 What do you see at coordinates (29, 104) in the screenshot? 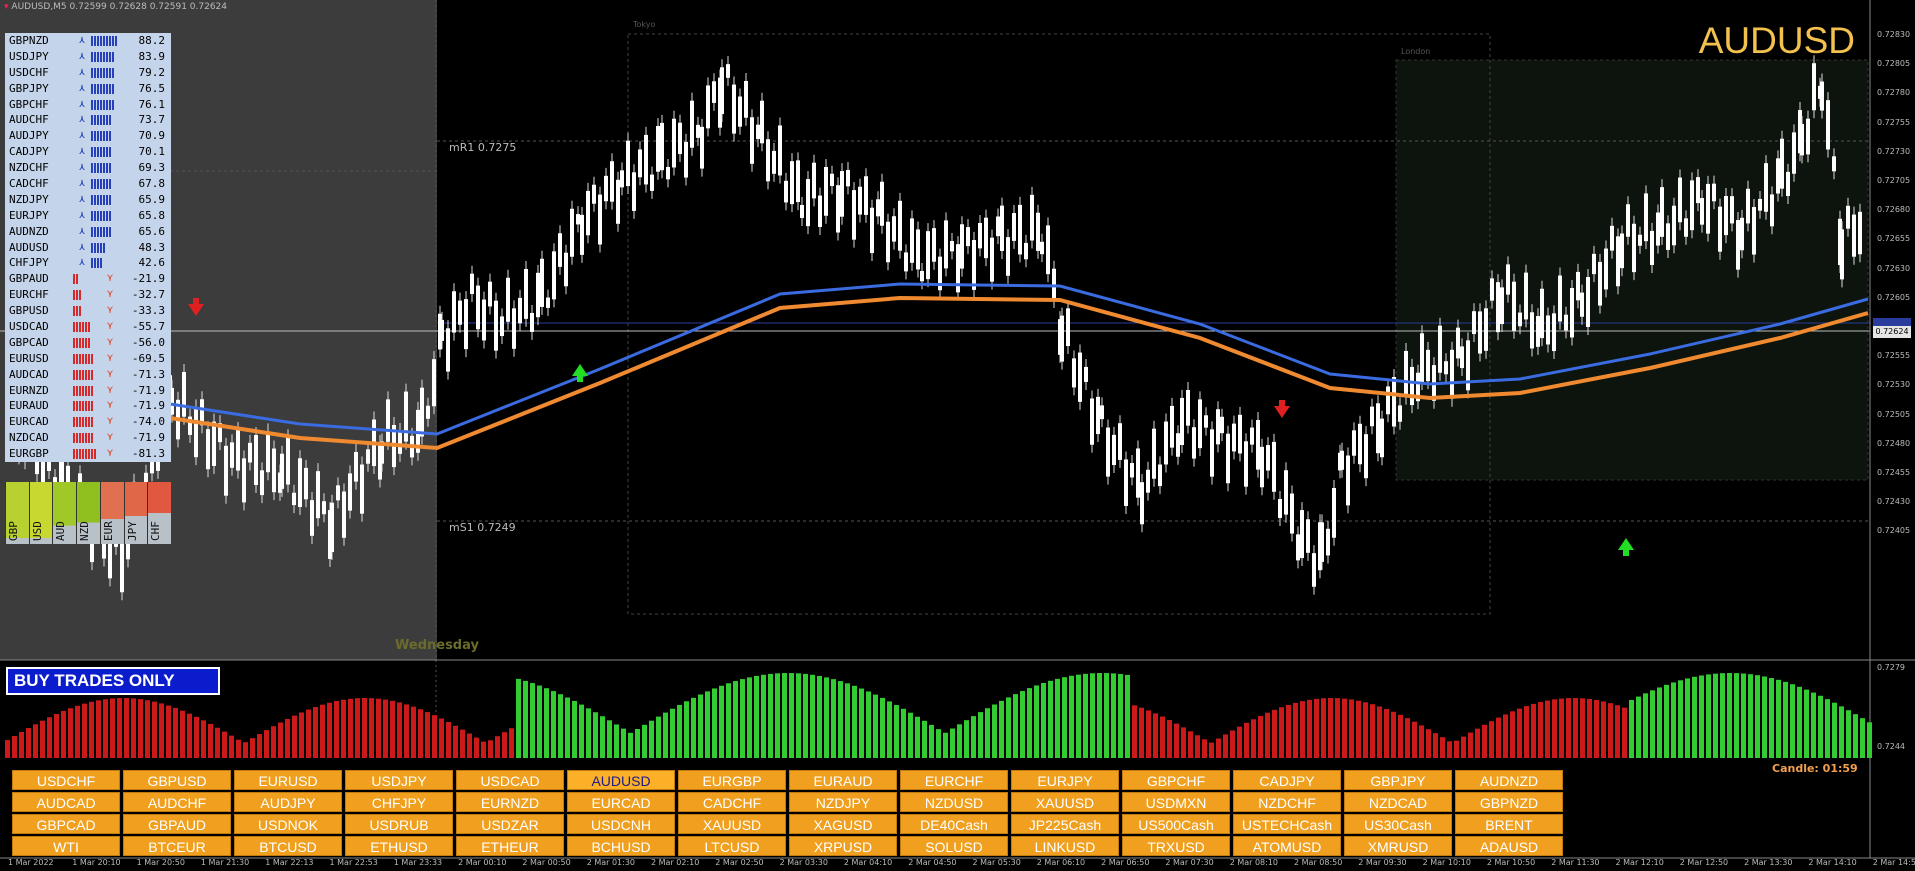
I see `strength-pair: GBPCHF` at bounding box center [29, 104].